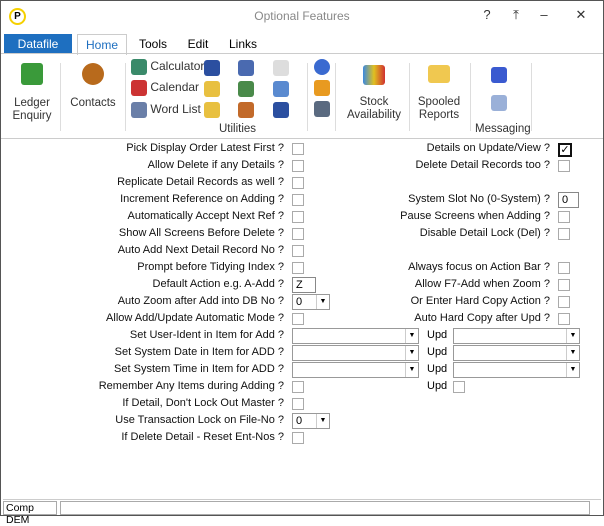 Image resolution: width=604 pixels, height=526 pixels. I want to click on field-label: Automatically Accept Next Ref ?, so click(205, 216).